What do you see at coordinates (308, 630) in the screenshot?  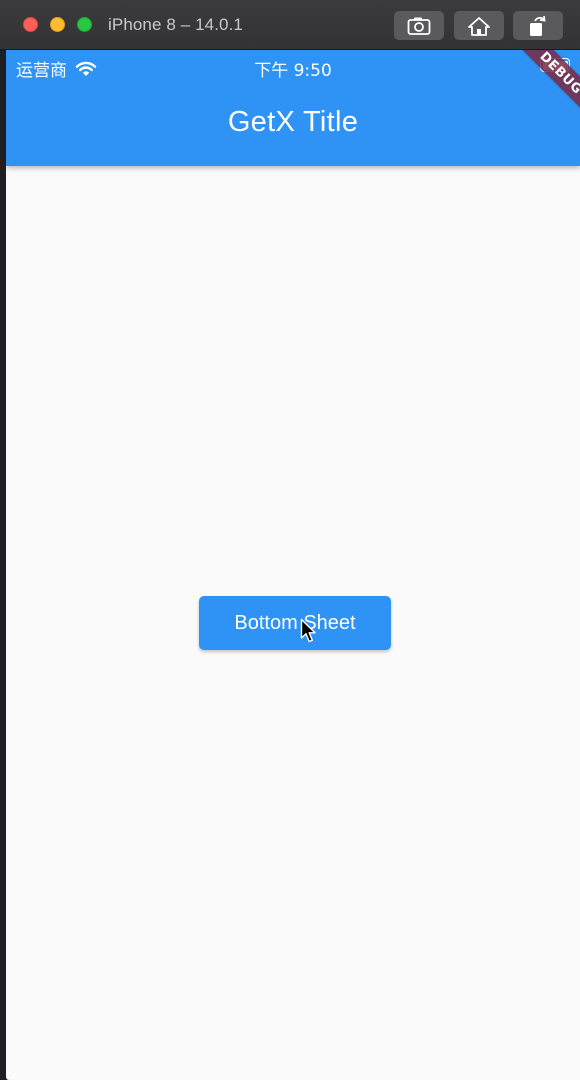 I see `mouse-cursor-icon` at bounding box center [308, 630].